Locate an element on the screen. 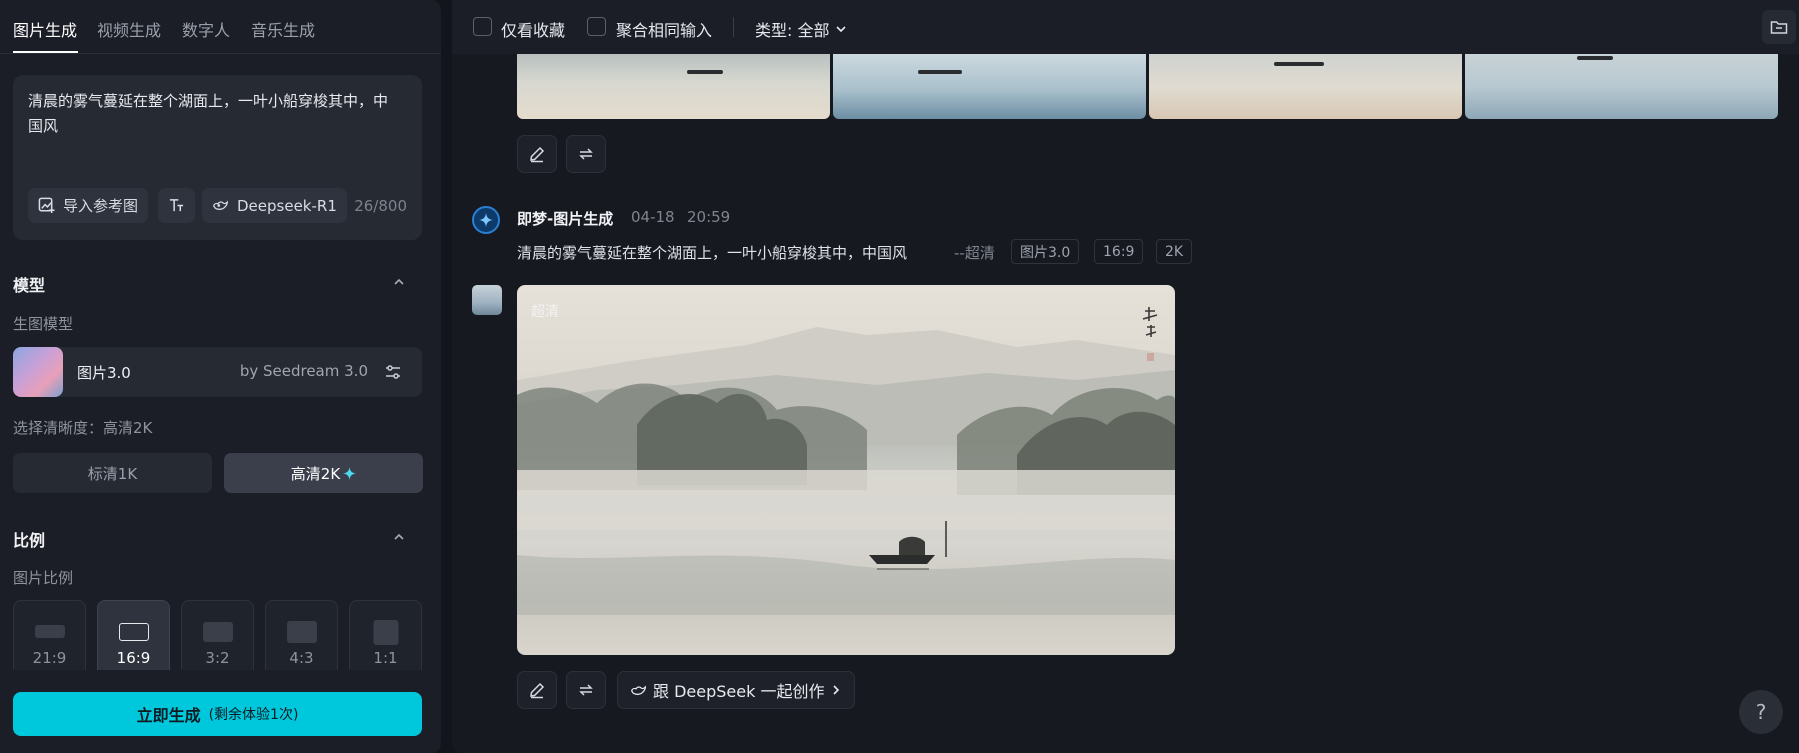  prompt-input: 清晨的雾气蔓延在整个湖面上，一叶小船穿梭其中，中国风 is located at coordinates (208, 114).